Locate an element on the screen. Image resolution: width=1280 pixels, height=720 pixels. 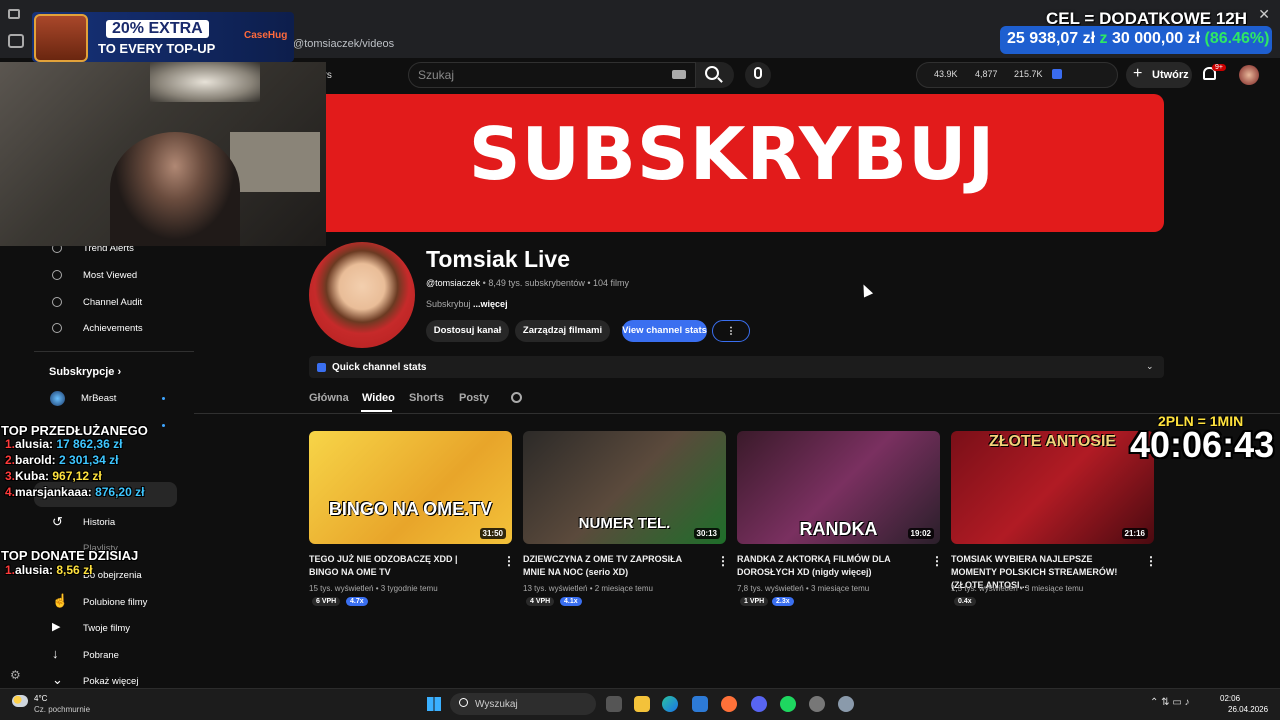
sidebar-item-downloads: Pobrane is located at coordinates (101, 655).